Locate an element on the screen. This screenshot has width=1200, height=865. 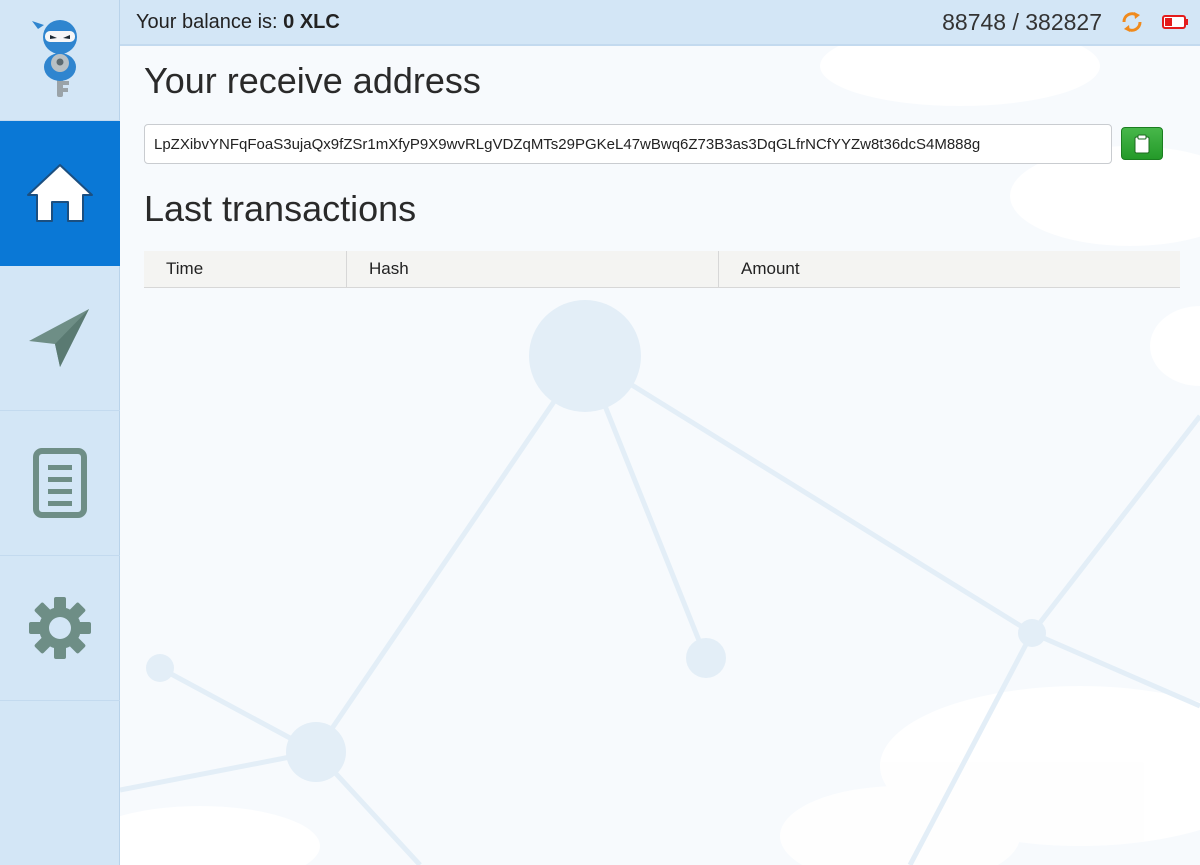
document-icon is located at coordinates (60, 483).